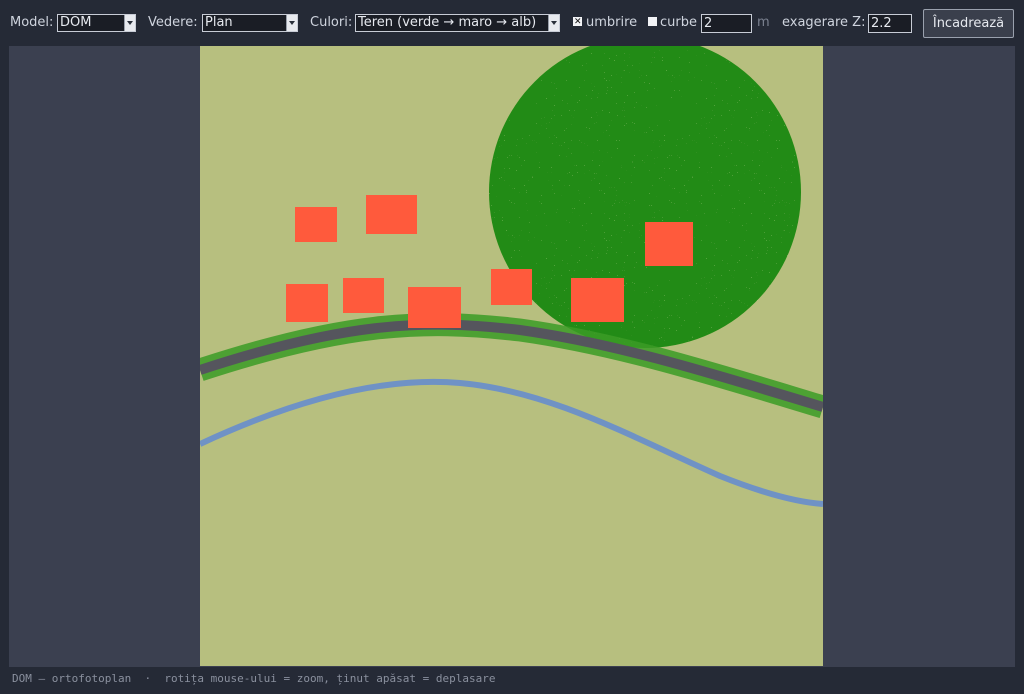 The height and width of the screenshot is (694, 1024). I want to click on forest-area, so click(645, 197).